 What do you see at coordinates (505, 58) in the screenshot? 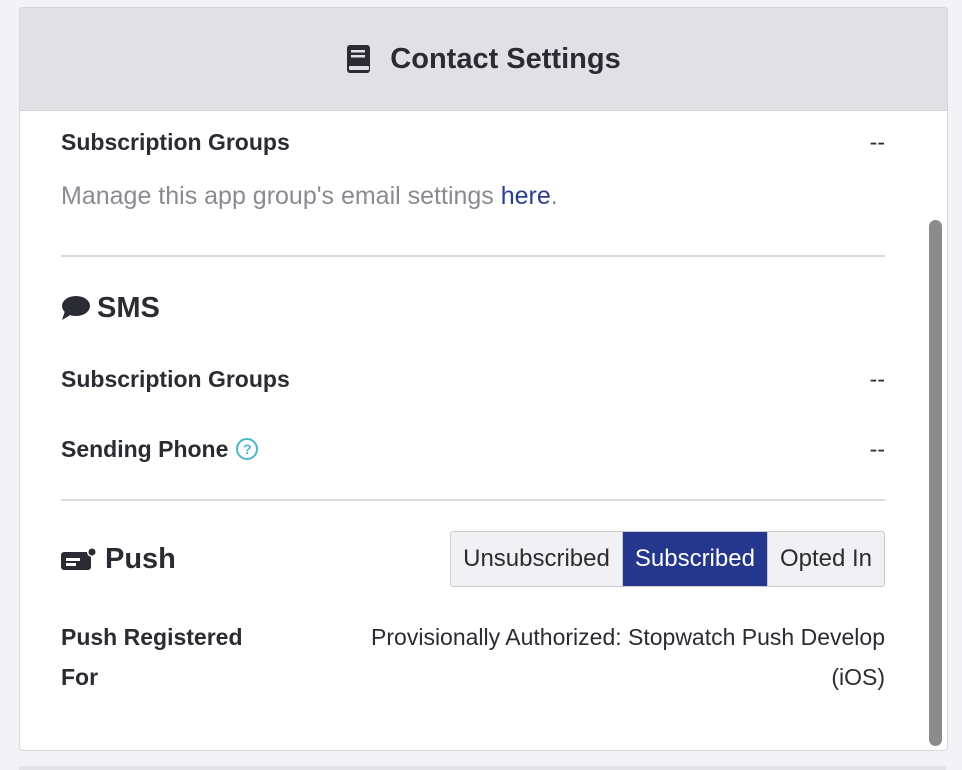
I see `page-title: Contact Settings` at bounding box center [505, 58].